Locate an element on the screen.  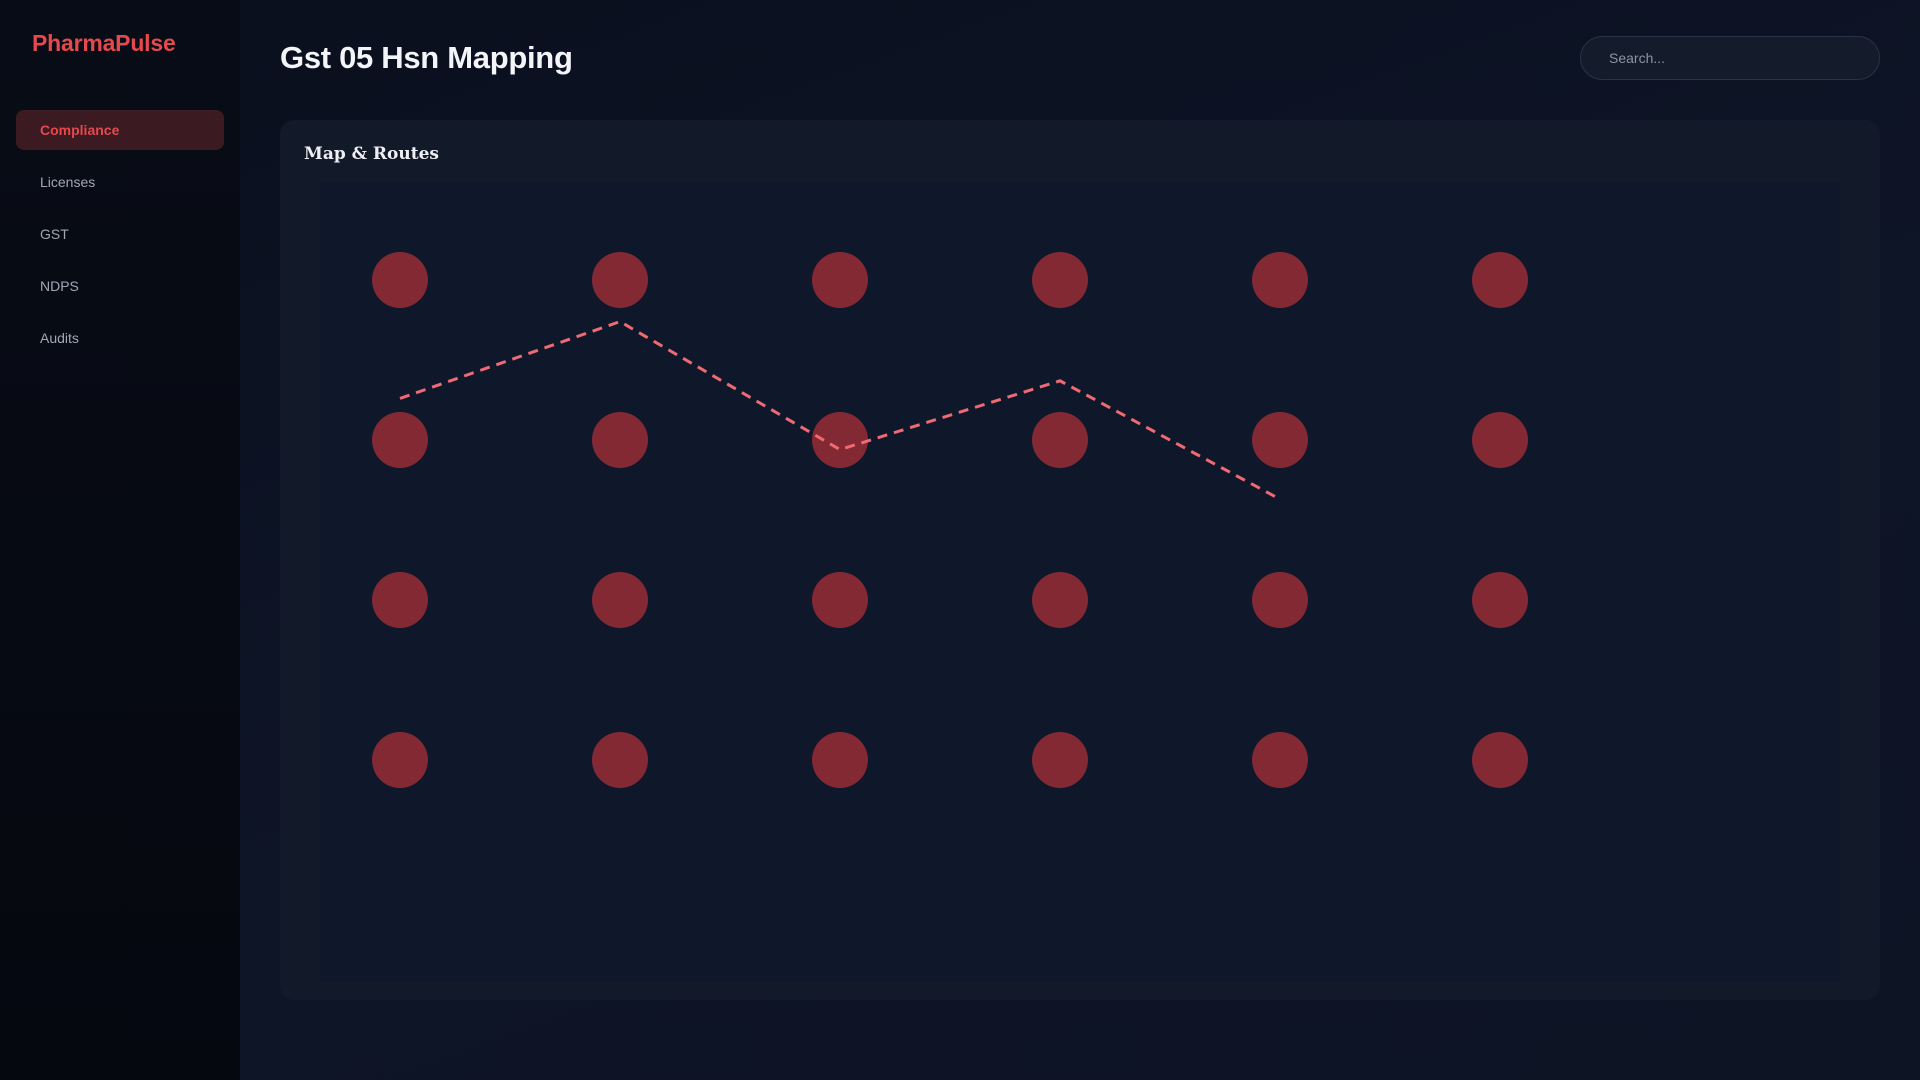
route-line is located at coordinates (840, 410).